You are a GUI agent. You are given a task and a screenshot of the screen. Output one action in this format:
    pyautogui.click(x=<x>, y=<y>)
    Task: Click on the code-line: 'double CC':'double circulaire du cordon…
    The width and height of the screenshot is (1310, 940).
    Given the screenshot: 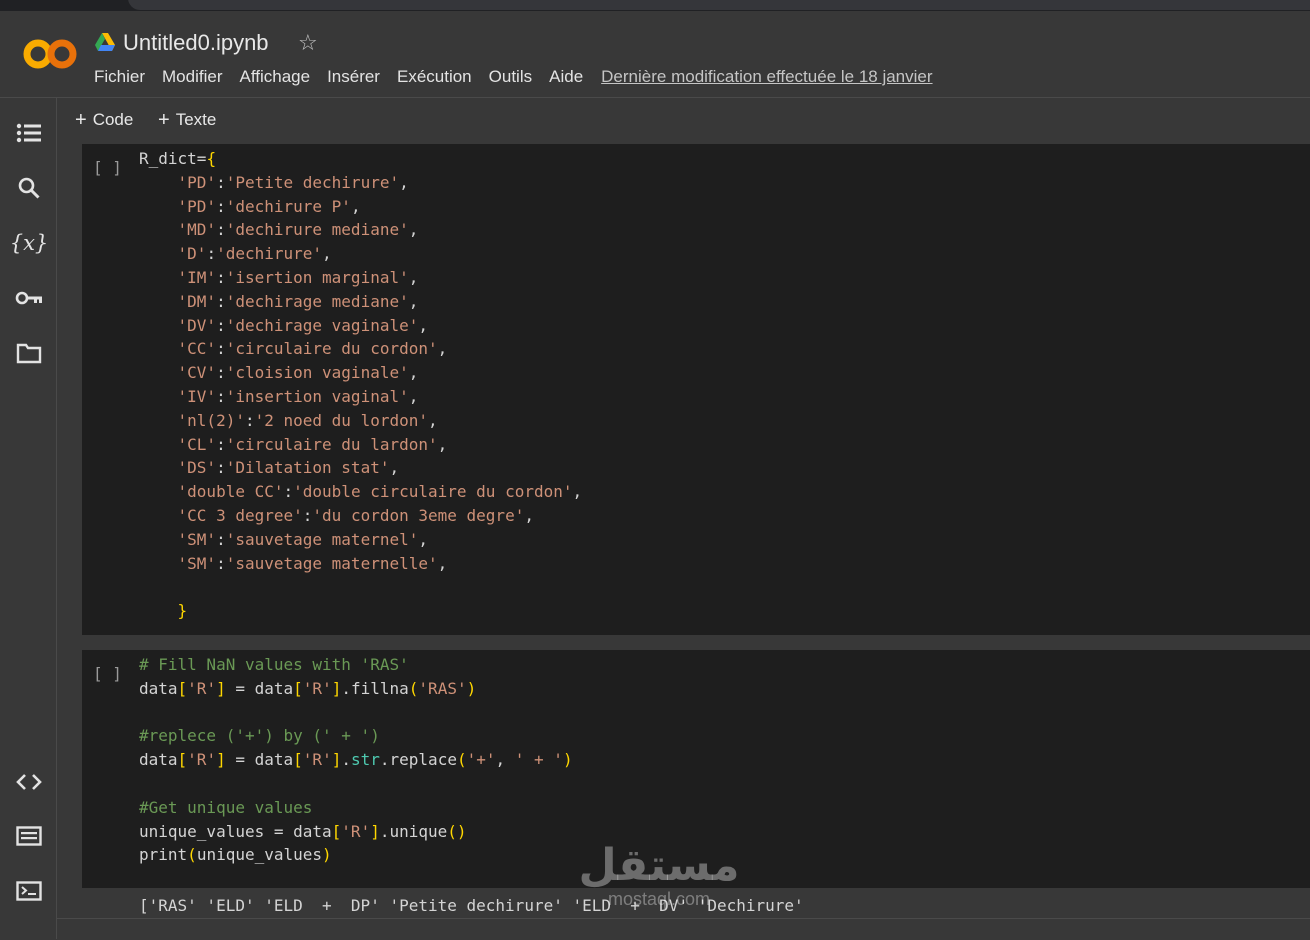 What is the action you would take?
    pyautogui.click(x=380, y=492)
    